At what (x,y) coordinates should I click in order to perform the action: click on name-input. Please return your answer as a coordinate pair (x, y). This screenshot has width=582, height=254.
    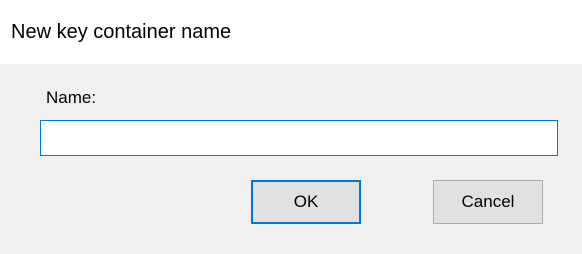
    Looking at the image, I should click on (299, 138).